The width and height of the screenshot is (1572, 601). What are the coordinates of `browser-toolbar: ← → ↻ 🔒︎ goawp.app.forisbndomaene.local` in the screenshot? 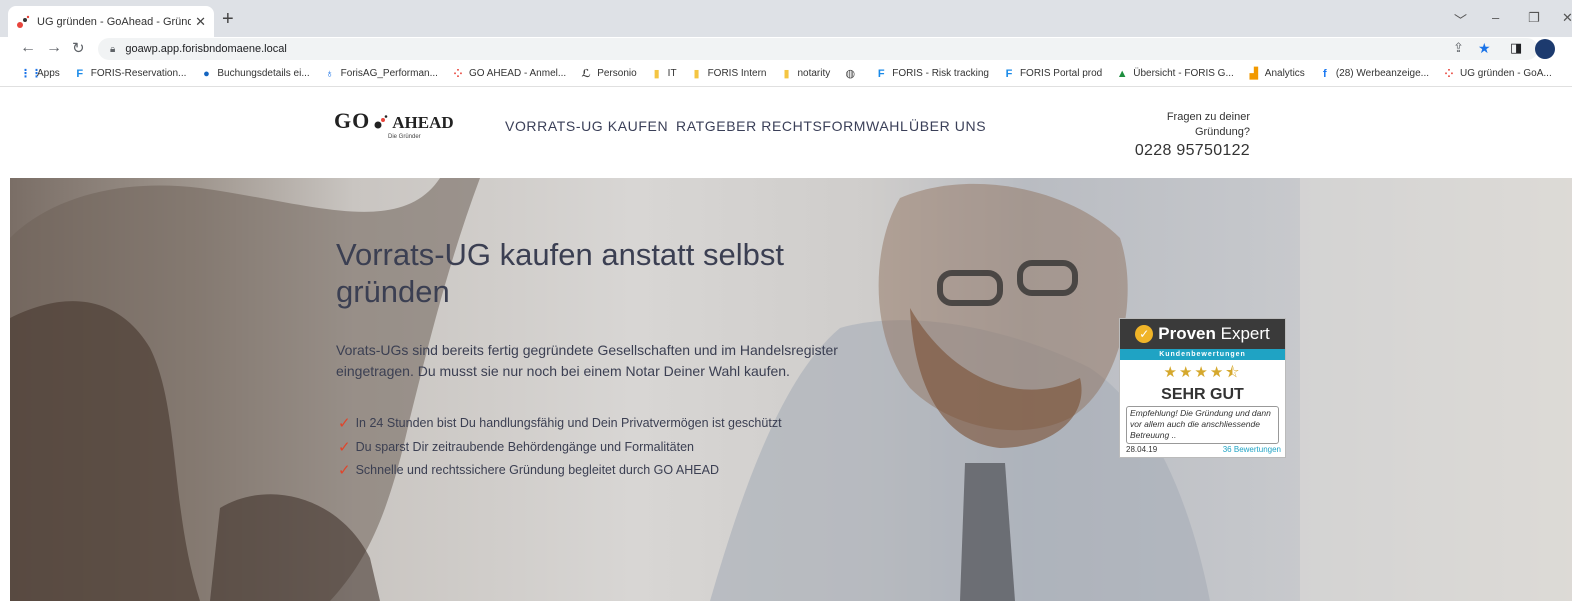 It's located at (786, 49).